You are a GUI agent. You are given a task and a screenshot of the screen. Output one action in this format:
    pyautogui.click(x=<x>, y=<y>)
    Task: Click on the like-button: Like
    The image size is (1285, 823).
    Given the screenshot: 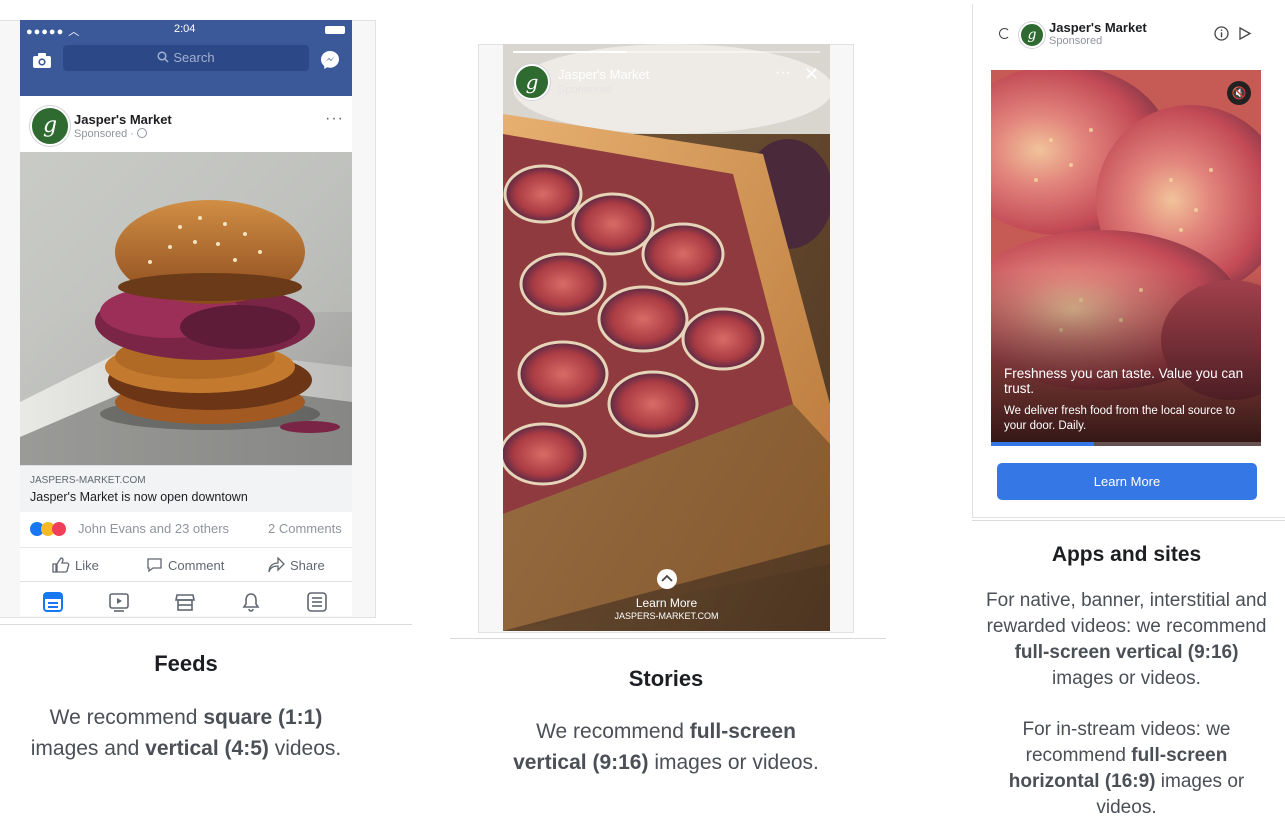 What is the action you would take?
    pyautogui.click(x=75, y=565)
    